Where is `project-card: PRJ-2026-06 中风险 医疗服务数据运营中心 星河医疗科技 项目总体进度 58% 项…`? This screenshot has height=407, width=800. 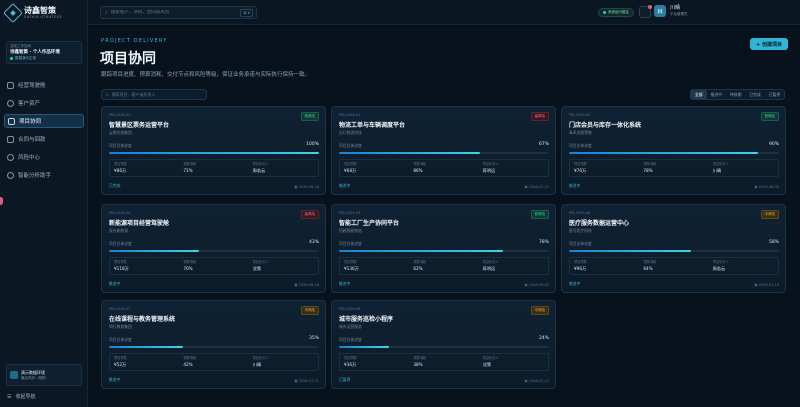
project-card: PRJ-2026-06 中风险 医疗服务数据运营中心 星河医疗科技 项目总体进度 58% 项… is located at coordinates (673, 248).